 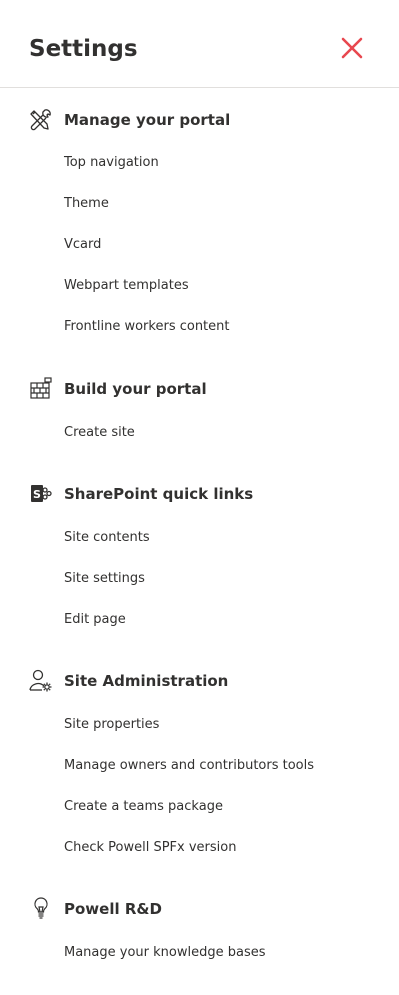 What do you see at coordinates (146, 681) in the screenshot?
I see `section-title: Site Administration` at bounding box center [146, 681].